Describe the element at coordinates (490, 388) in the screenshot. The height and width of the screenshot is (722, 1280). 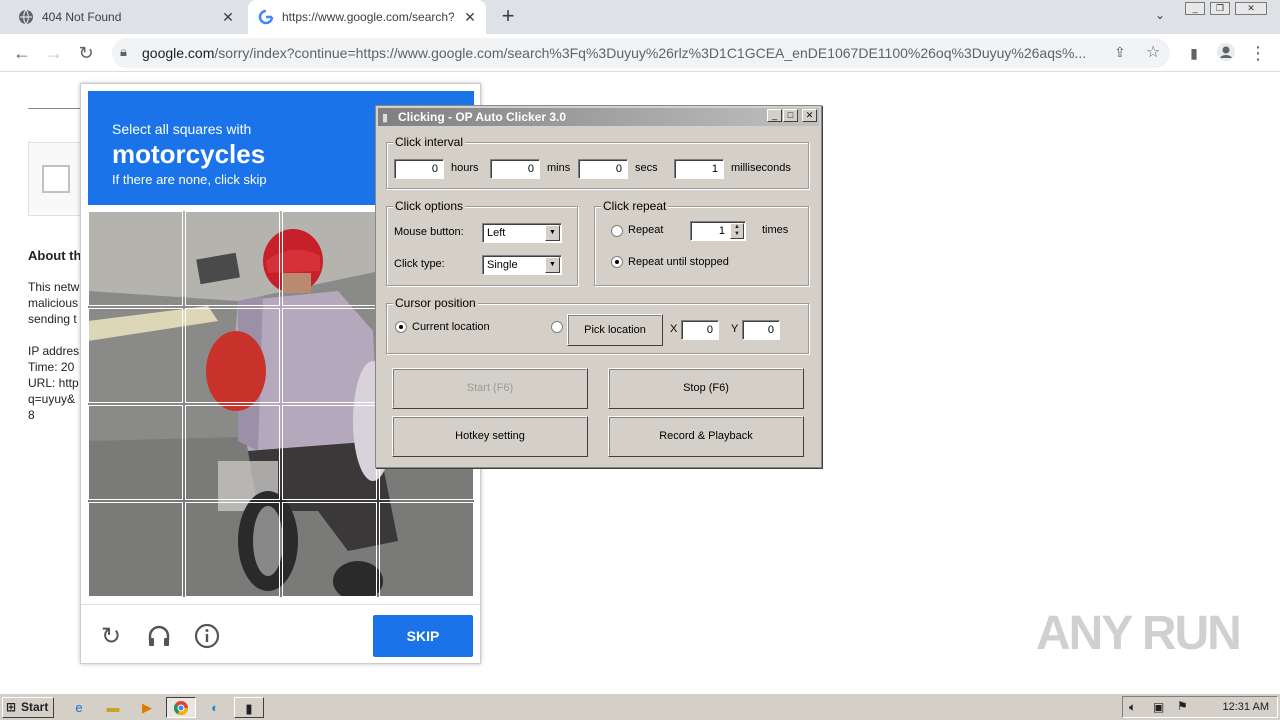
I see `start-button: Start (F6)` at that location.